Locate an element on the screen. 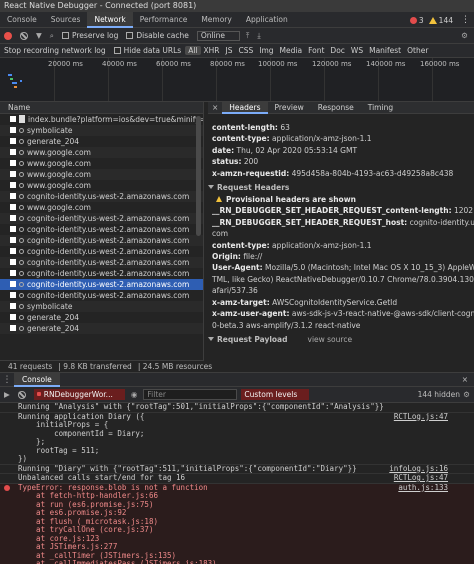 The image size is (474, 564). warning-icon is located at coordinates (219, 199).